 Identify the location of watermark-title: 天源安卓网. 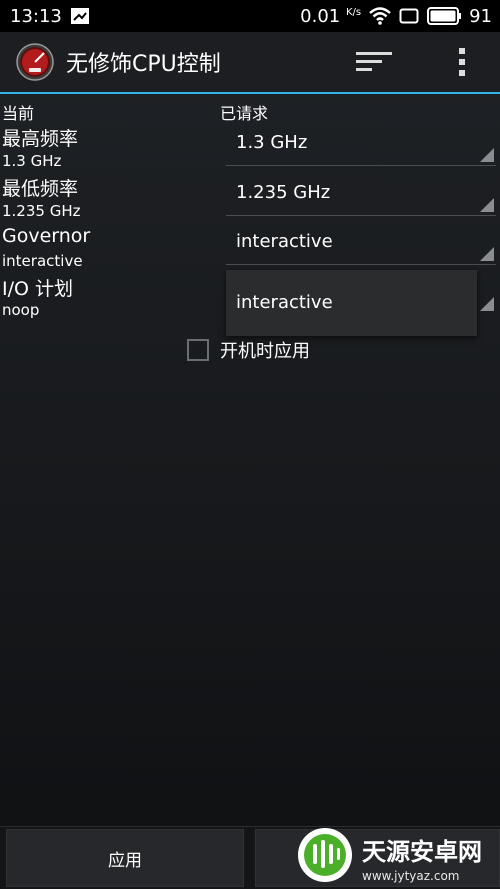
(422, 851).